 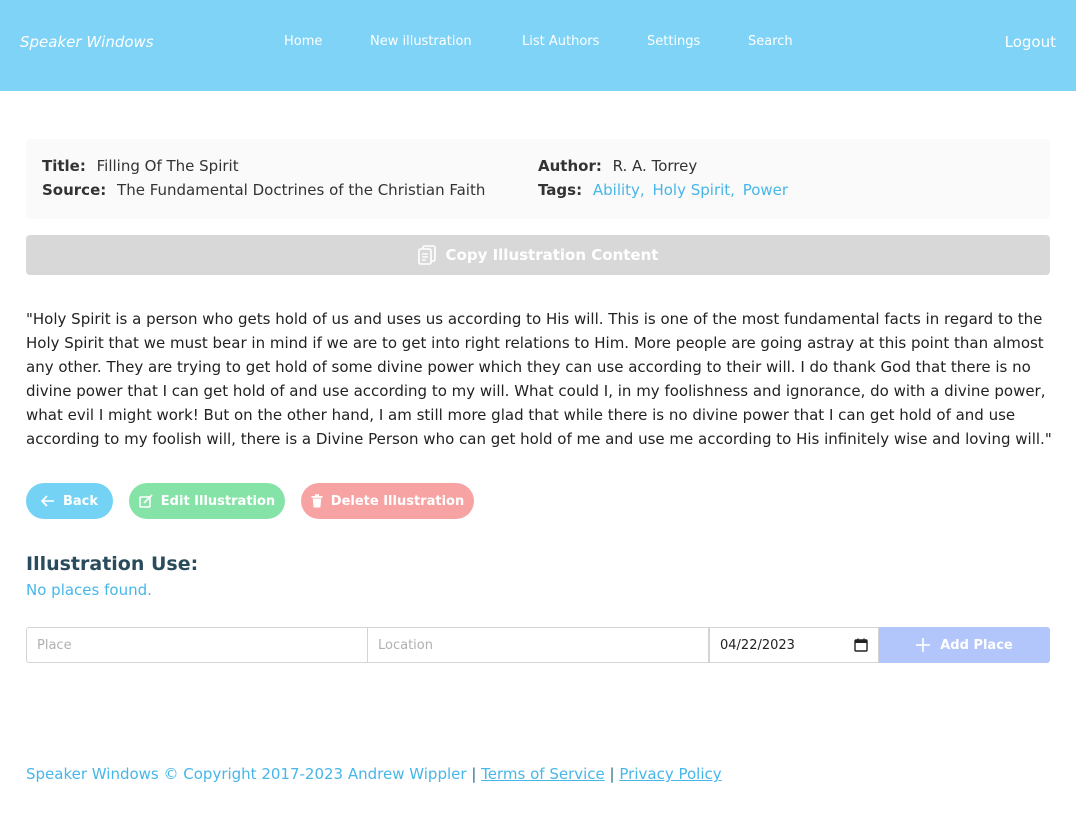 What do you see at coordinates (670, 774) in the screenshot?
I see `privacy-link: Privacy Policy` at bounding box center [670, 774].